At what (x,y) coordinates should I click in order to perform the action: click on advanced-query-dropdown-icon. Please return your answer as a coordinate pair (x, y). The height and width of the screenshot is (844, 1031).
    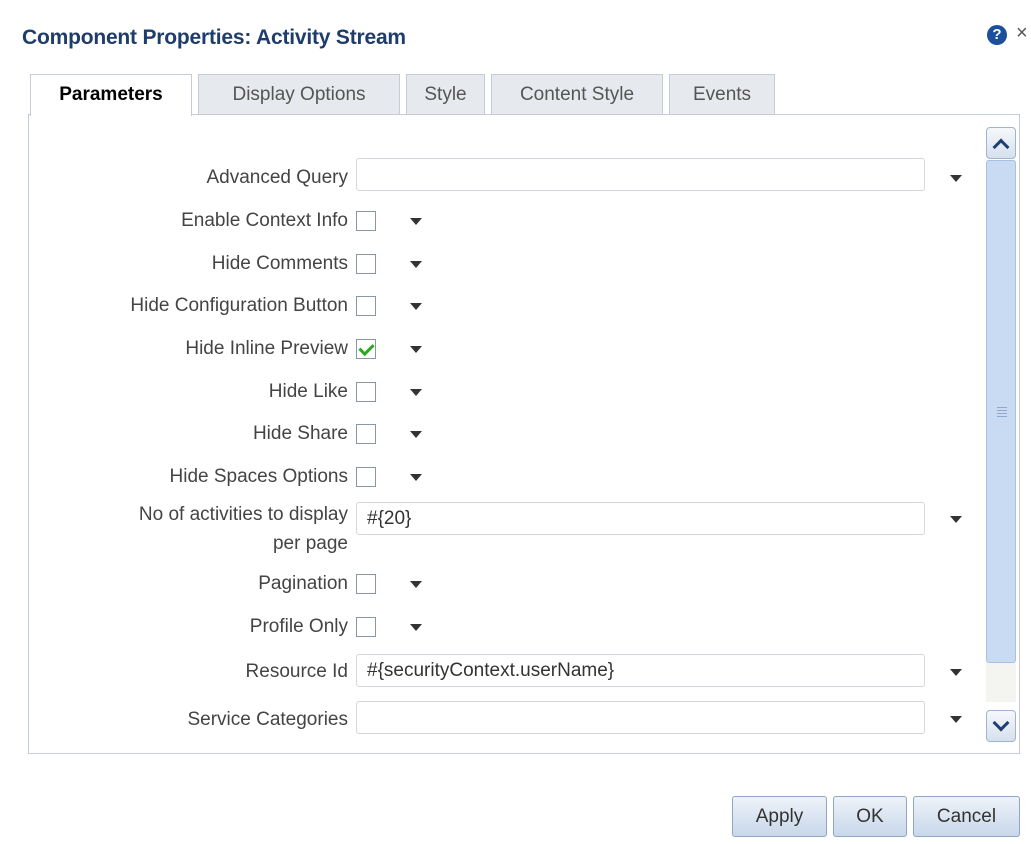
    Looking at the image, I should click on (956, 178).